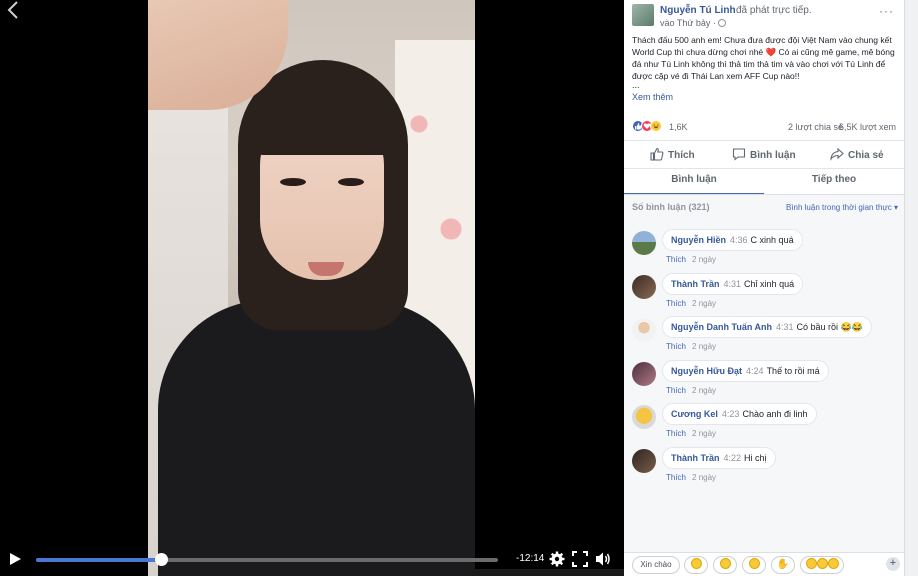 This screenshot has height=576, width=918. What do you see at coordinates (775, 414) in the screenshot?
I see `comment-text: Chào anh đi linh` at bounding box center [775, 414].